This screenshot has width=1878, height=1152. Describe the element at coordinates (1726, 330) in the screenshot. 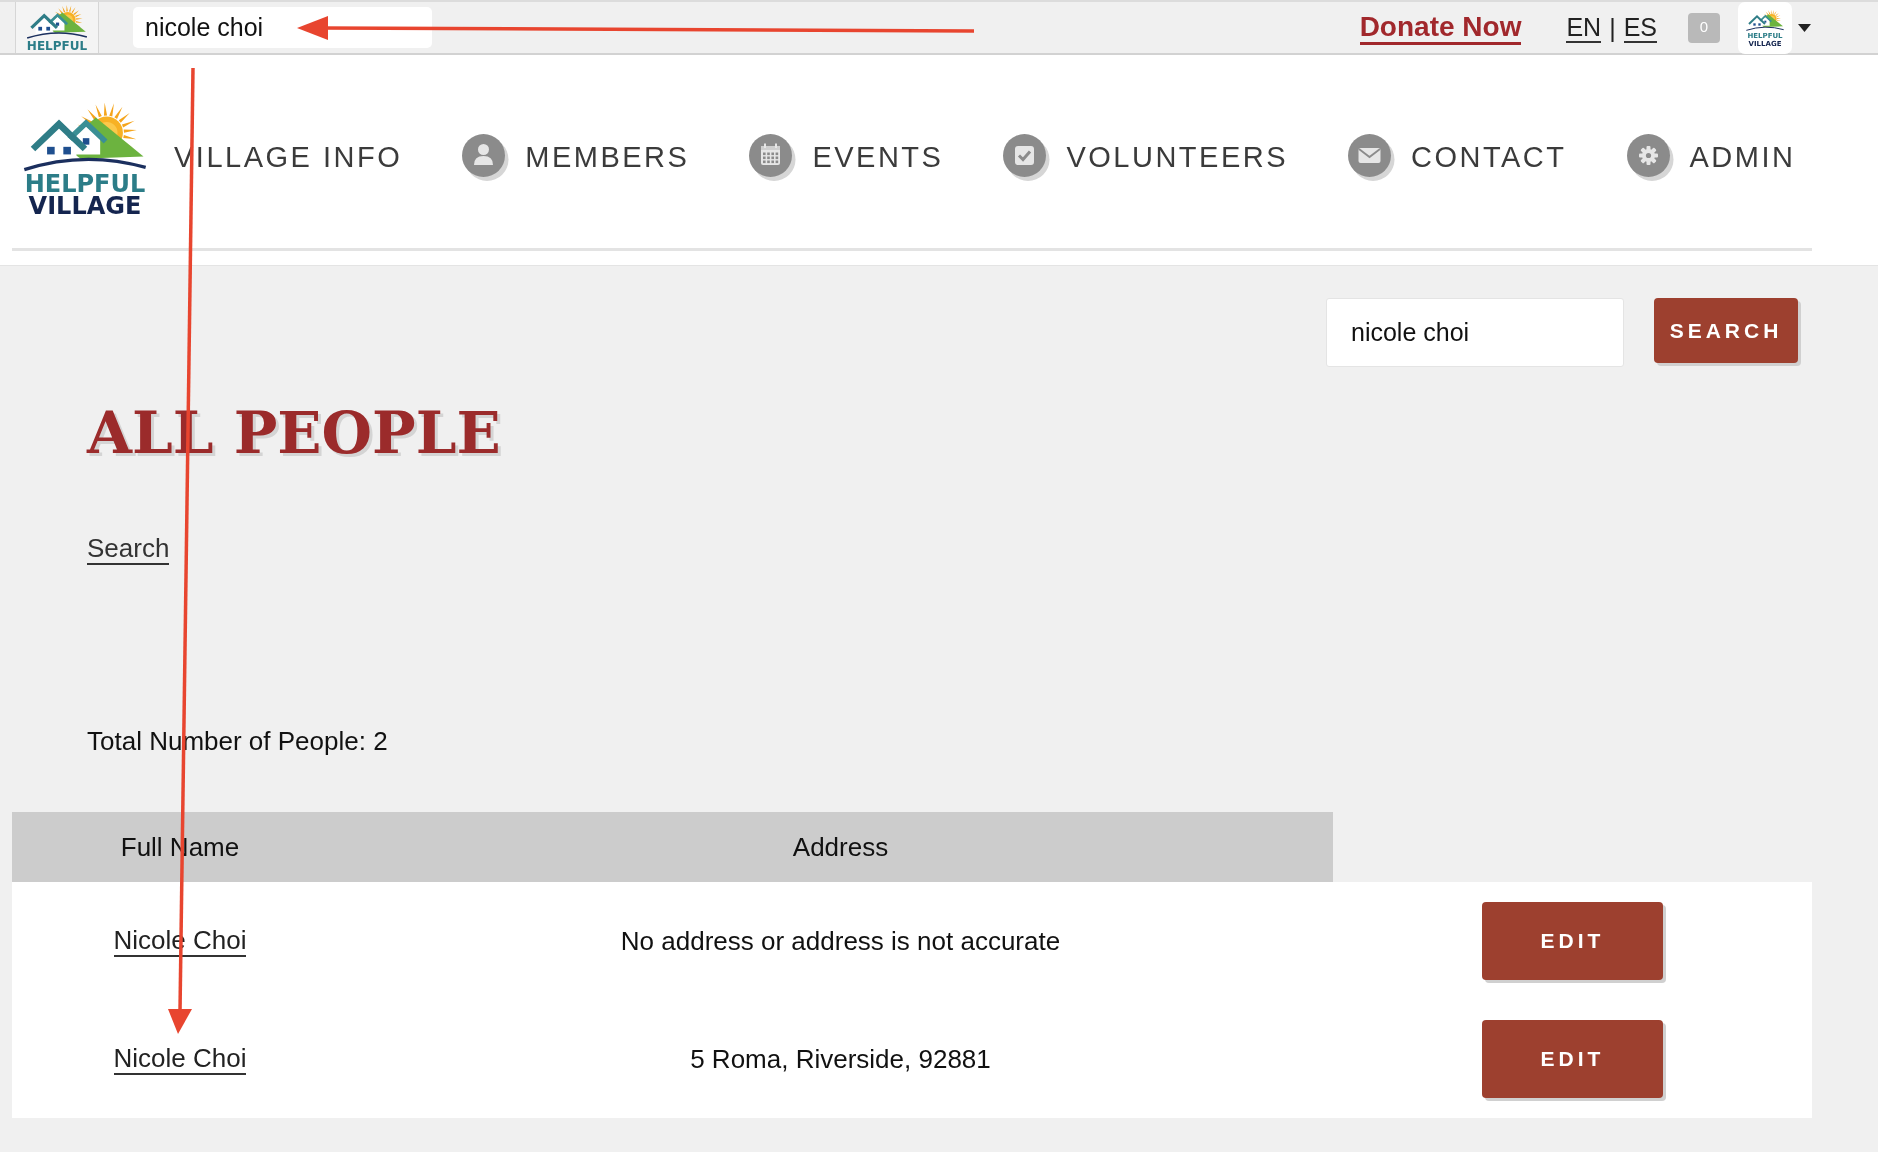

I see `search-button: SEARCH` at that location.